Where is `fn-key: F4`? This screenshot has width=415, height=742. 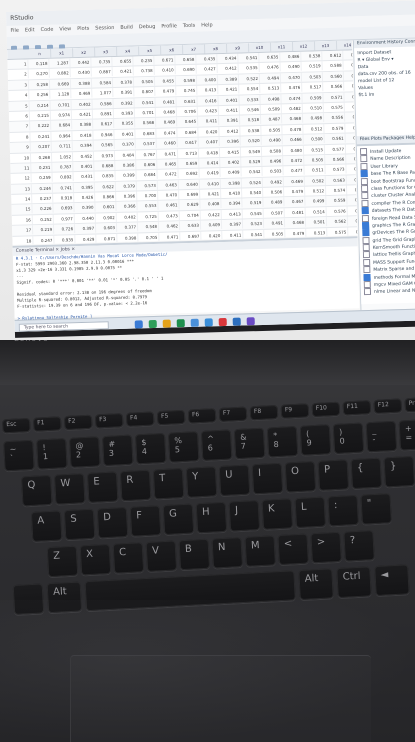
fn-key: F4 is located at coordinates (140, 419).